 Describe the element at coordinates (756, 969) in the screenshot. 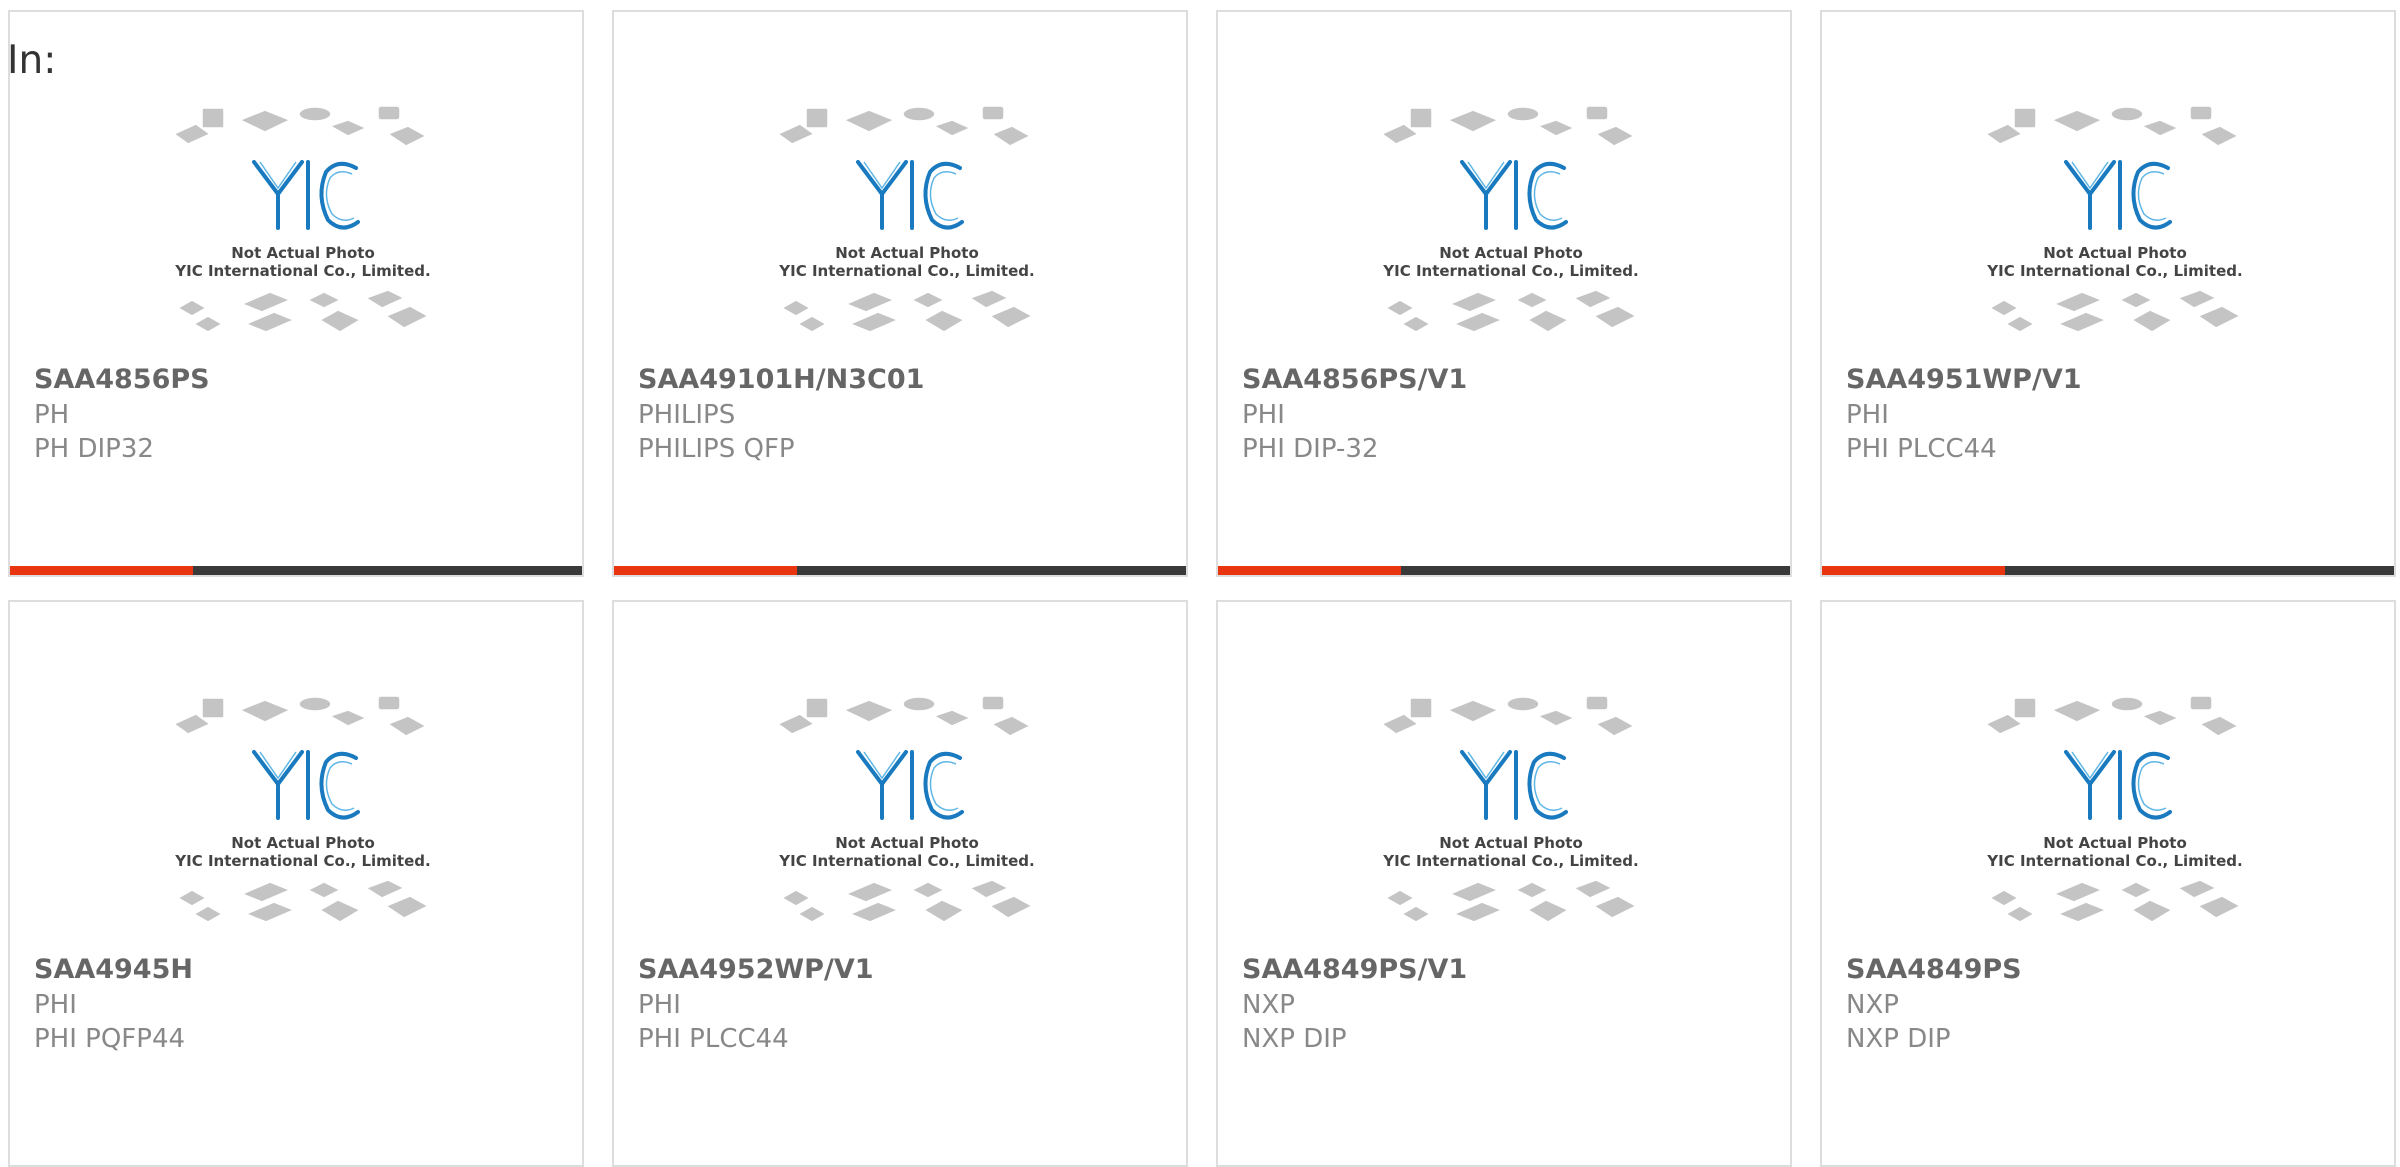

I see `part-number: SAA4952WP/V1` at that location.